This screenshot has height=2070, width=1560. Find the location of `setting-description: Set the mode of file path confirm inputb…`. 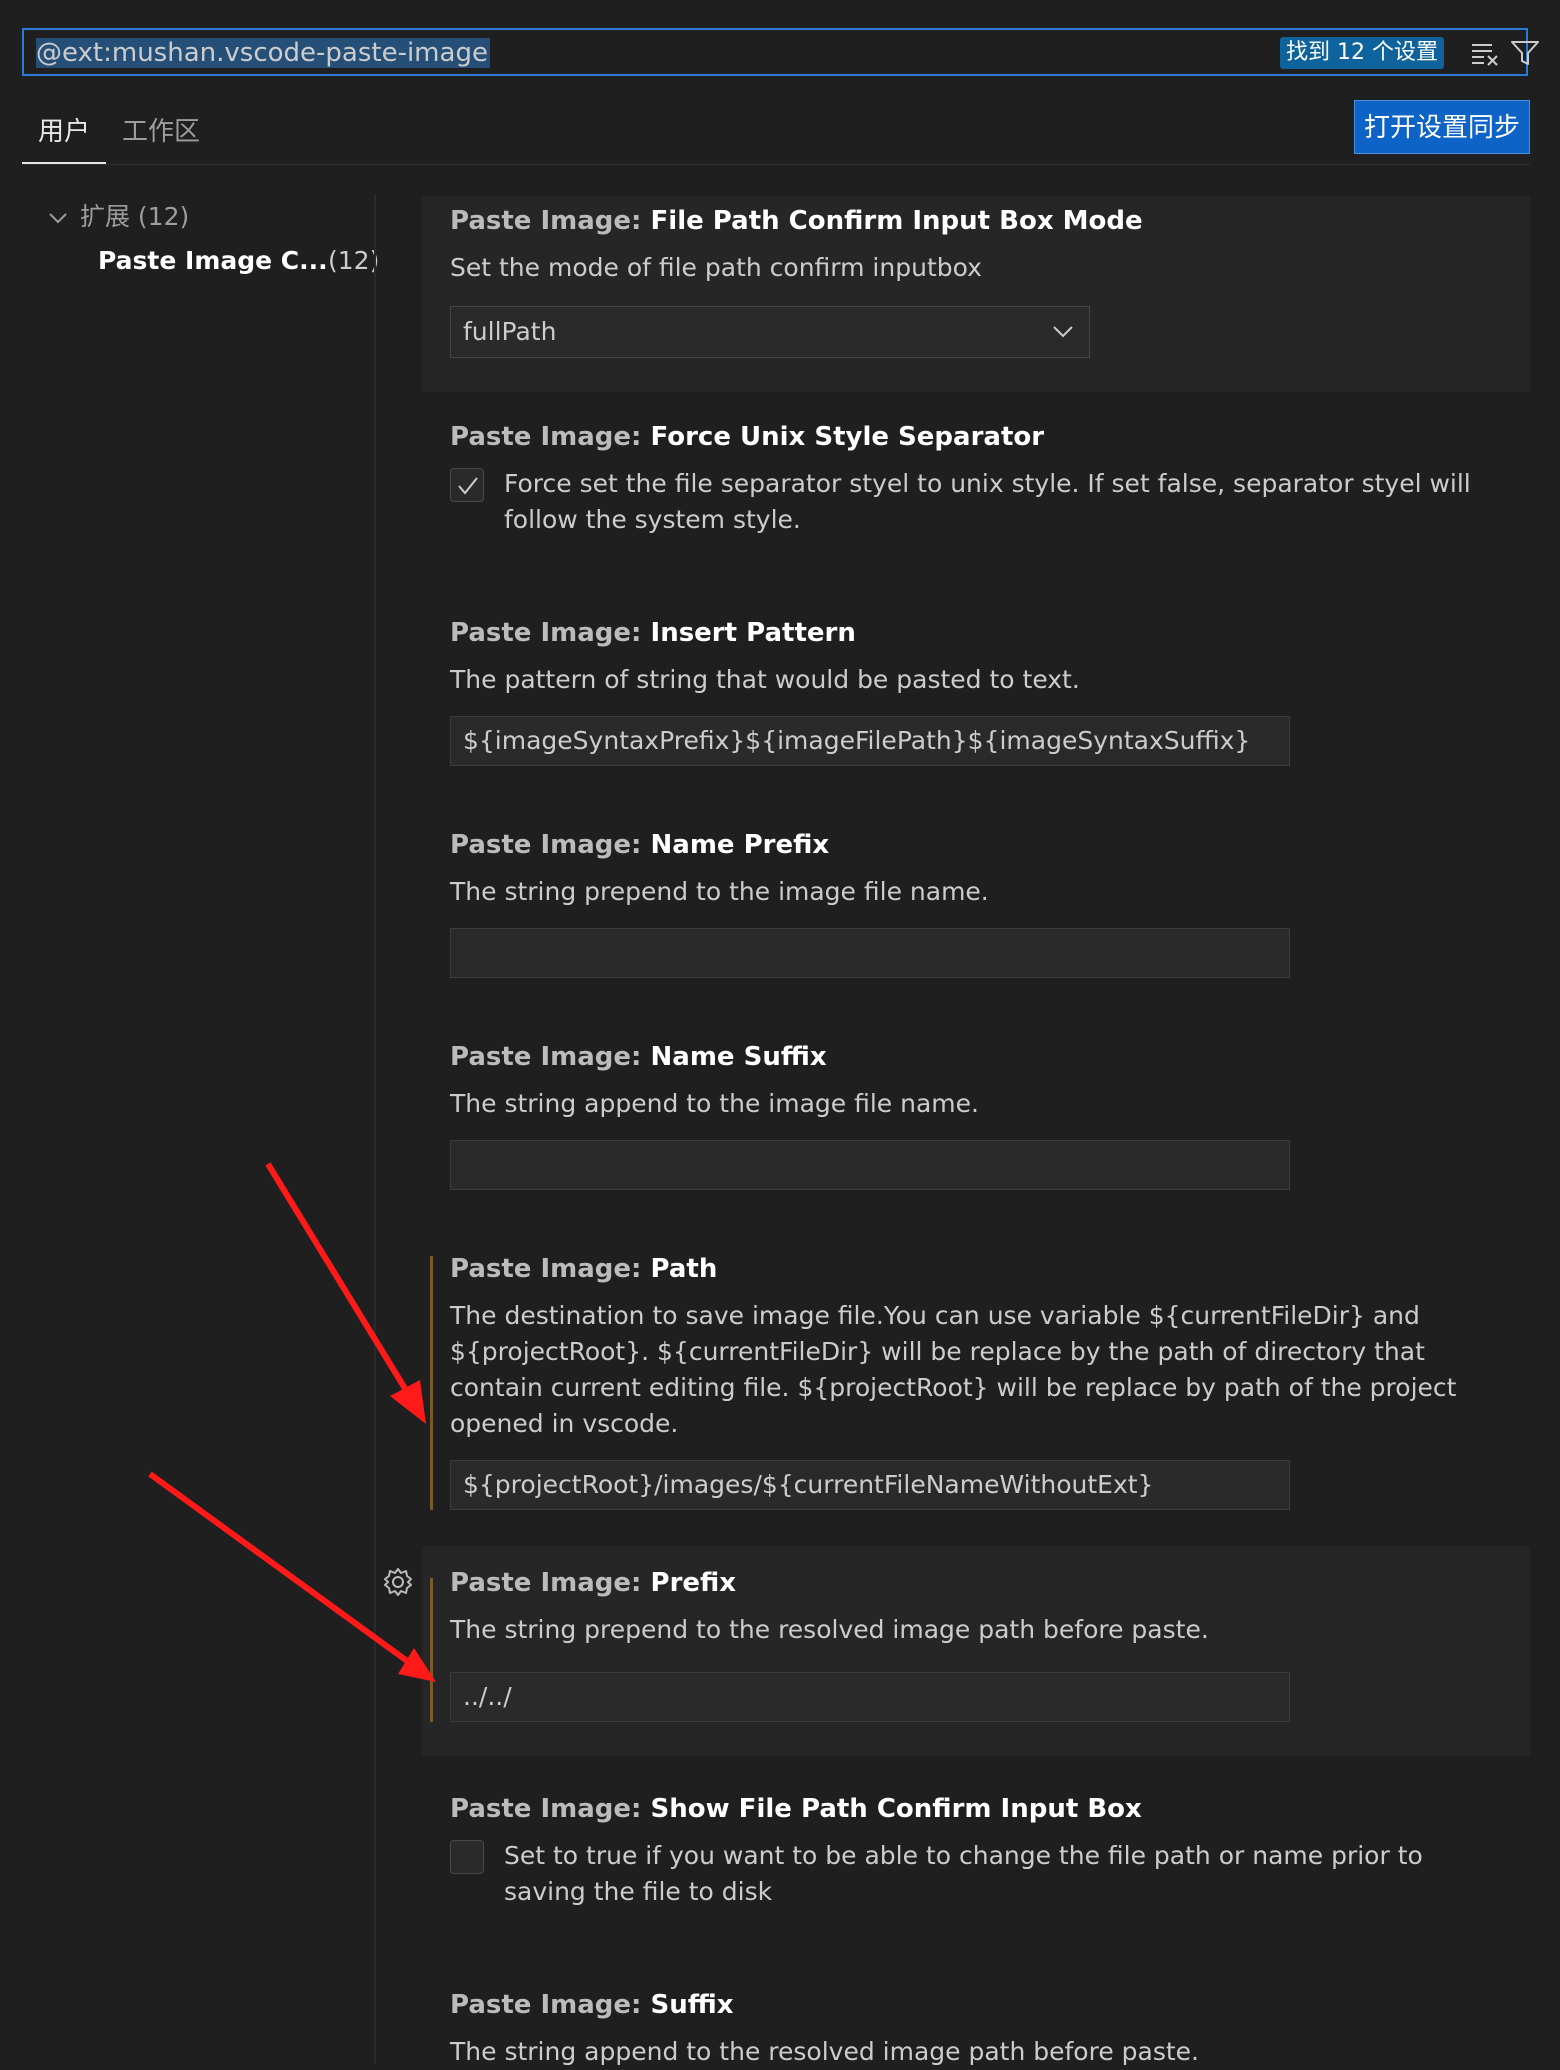

setting-description: Set the mode of file path confirm inputb… is located at coordinates (716, 267).